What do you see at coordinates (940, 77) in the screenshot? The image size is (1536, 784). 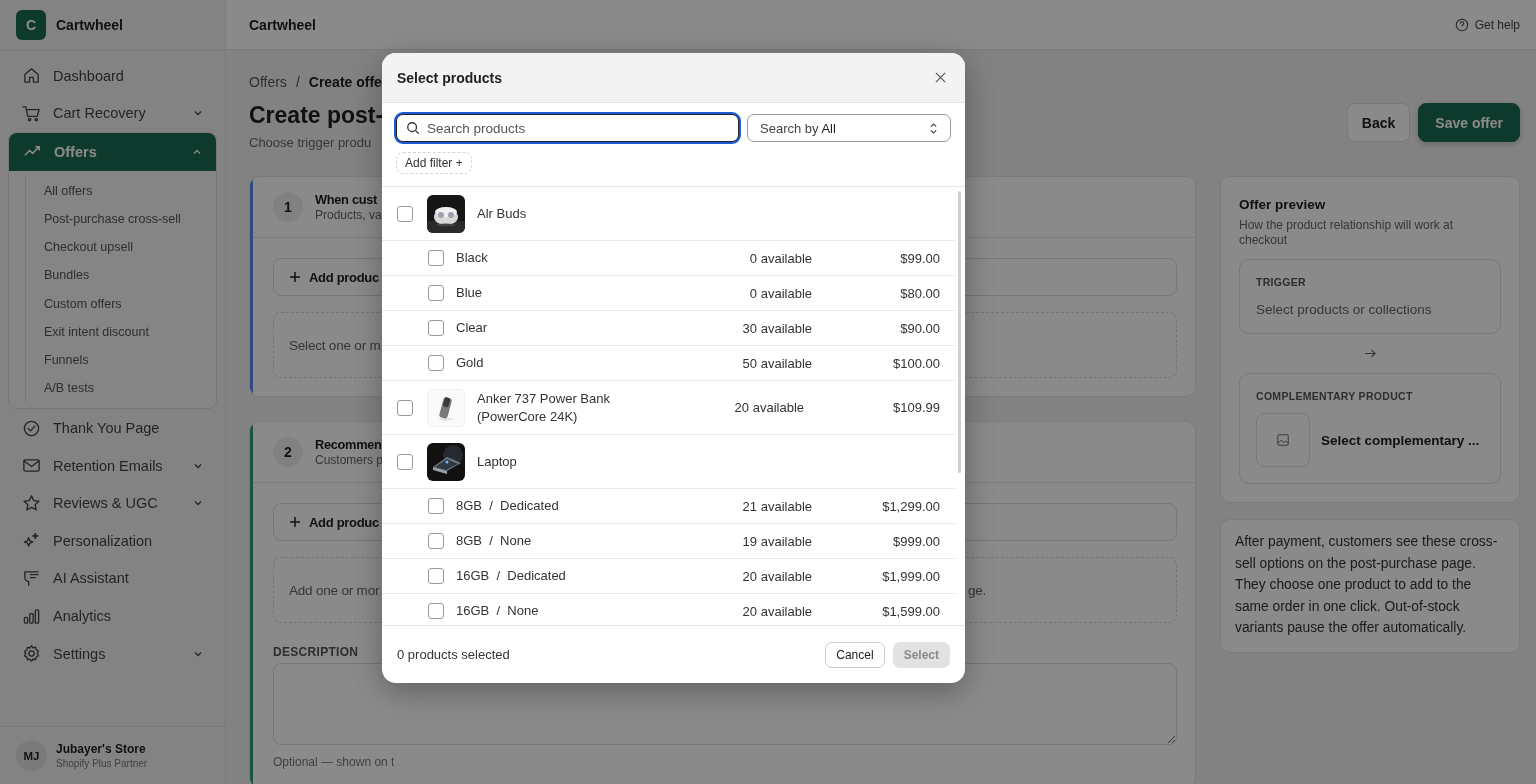 I see `close-icon` at bounding box center [940, 77].